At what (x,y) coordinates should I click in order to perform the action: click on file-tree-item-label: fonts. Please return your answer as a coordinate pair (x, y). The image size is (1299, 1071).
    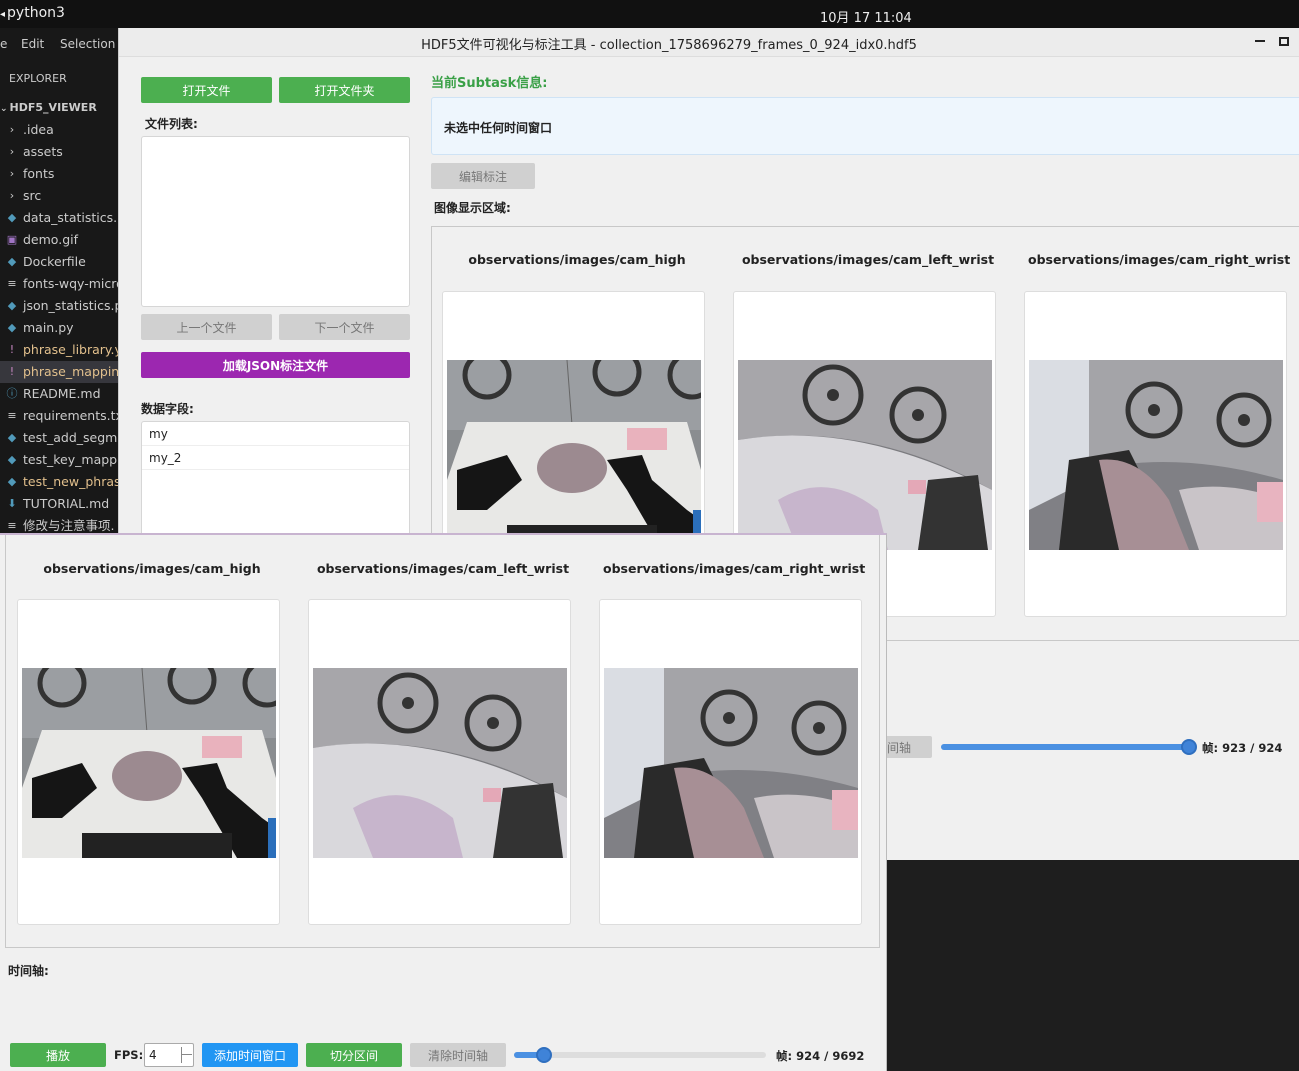
    Looking at the image, I should click on (39, 173).